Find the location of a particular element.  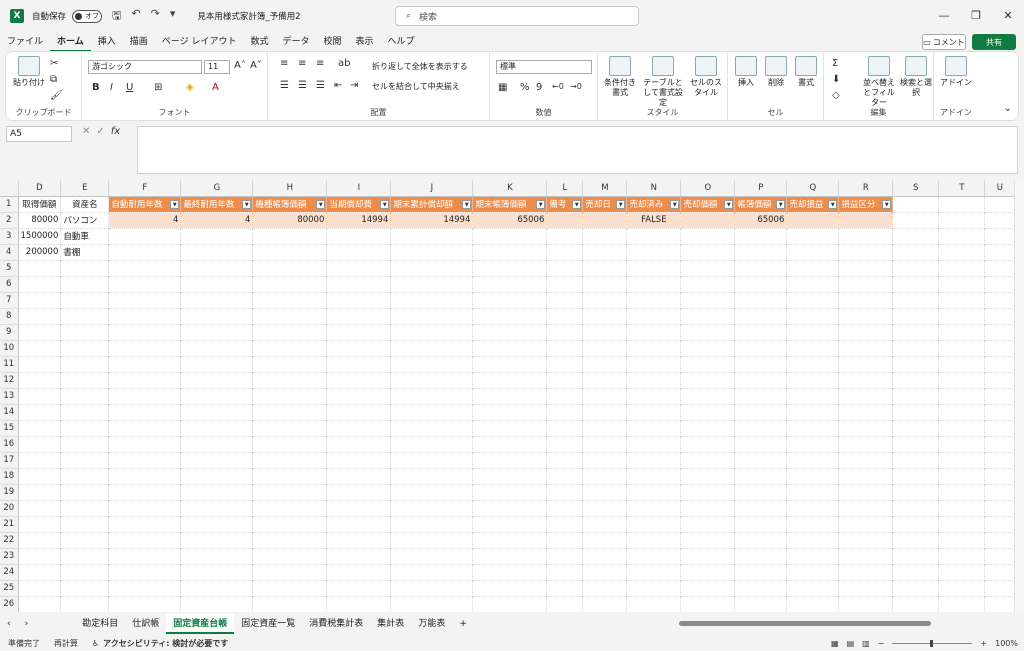

sheet-tab-1: 仕訳帳 is located at coordinates (145, 624).